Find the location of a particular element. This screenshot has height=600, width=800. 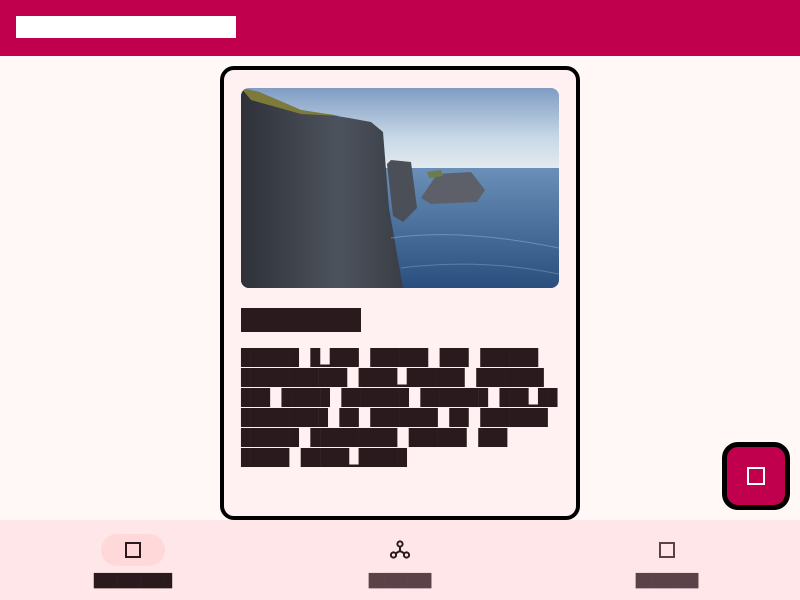

share-nodes-icon is located at coordinates (400, 549).